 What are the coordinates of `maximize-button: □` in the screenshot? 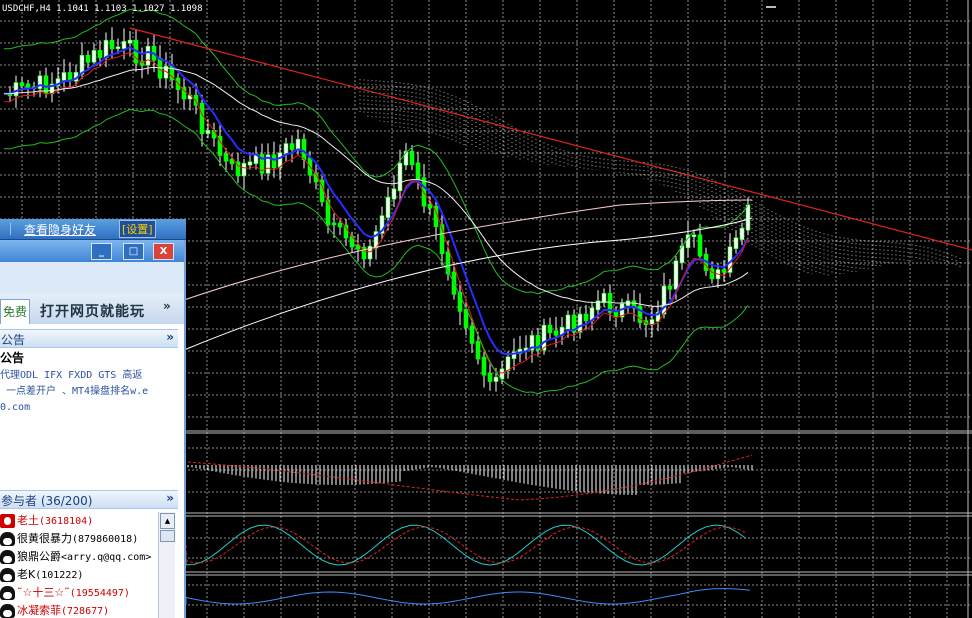 It's located at (133, 251).